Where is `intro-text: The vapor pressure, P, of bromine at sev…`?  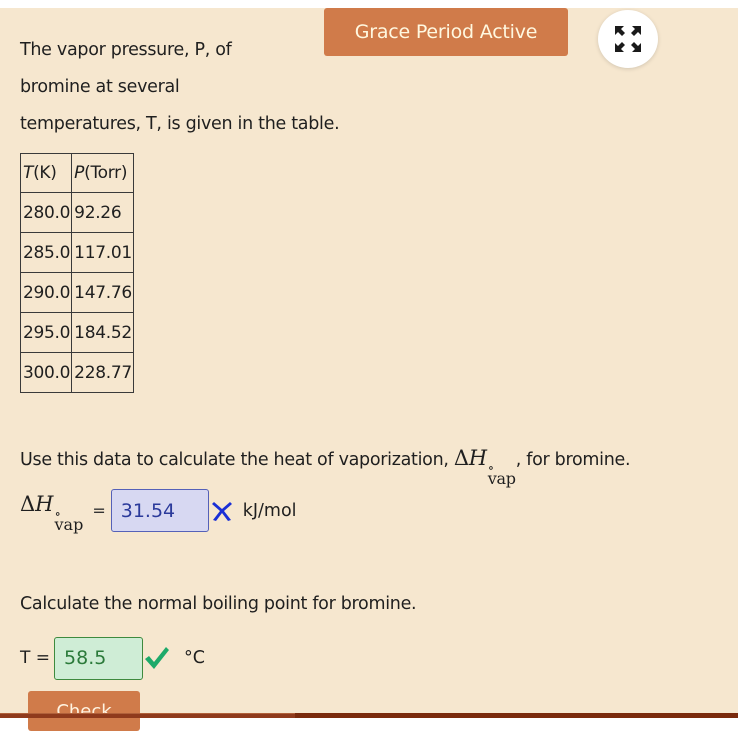
intro-text: The vapor pressure, P, of bromine at sev… is located at coordinates (180, 87).